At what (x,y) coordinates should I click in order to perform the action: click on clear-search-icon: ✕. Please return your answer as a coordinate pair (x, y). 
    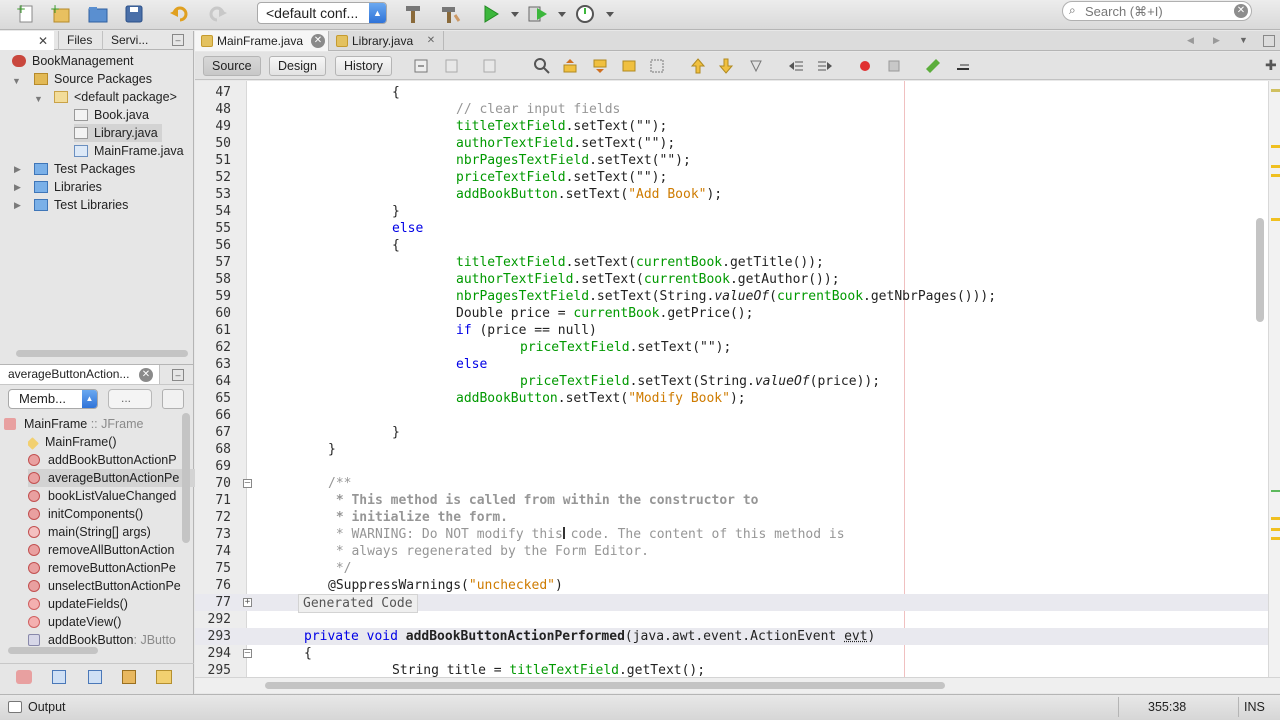
    Looking at the image, I should click on (1241, 11).